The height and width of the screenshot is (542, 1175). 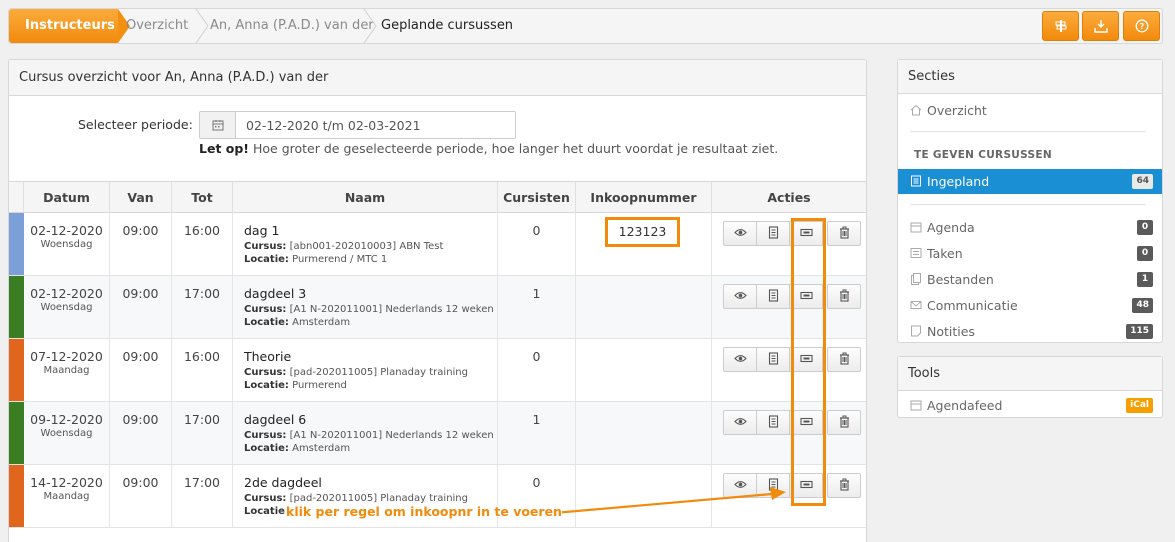 I want to click on participants-cell: 0, so click(x=537, y=370).